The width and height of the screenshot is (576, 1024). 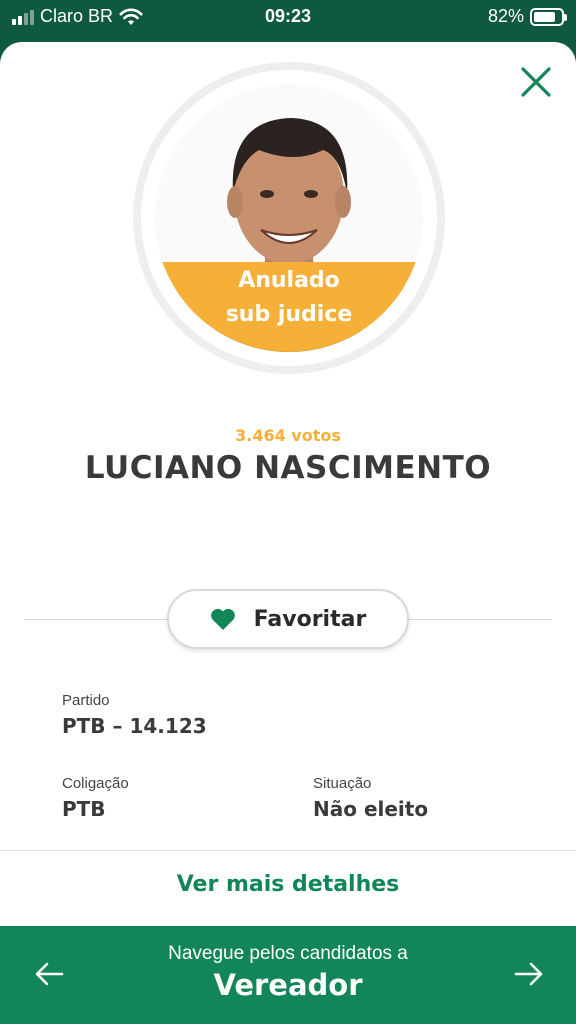 I want to click on status-line-1: Anulado, so click(x=289, y=280).